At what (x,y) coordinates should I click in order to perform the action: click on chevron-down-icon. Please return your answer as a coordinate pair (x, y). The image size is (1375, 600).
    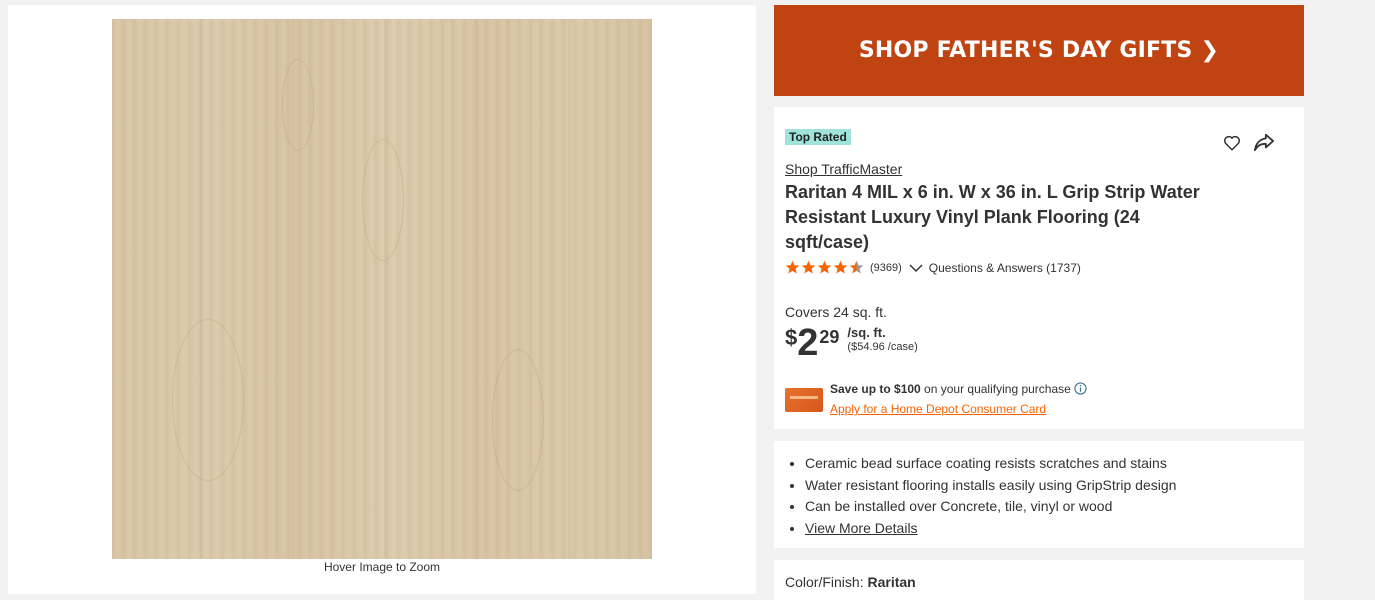
    Looking at the image, I should click on (916, 268).